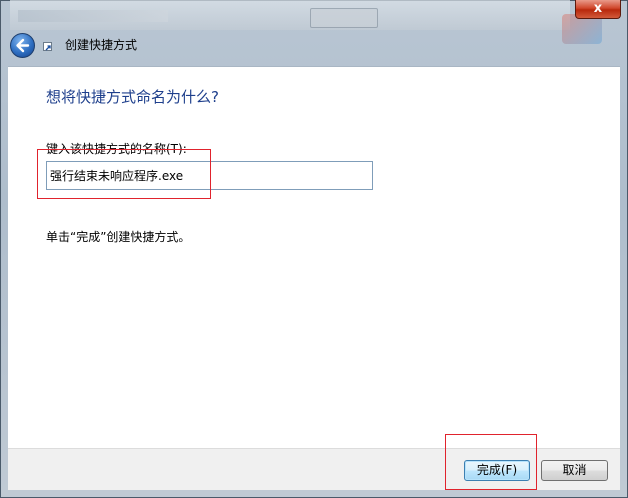 This screenshot has height=498, width=628. What do you see at coordinates (118, 237) in the screenshot?
I see `finish-hint-text: 单击“完成”创建快捷方式。` at bounding box center [118, 237].